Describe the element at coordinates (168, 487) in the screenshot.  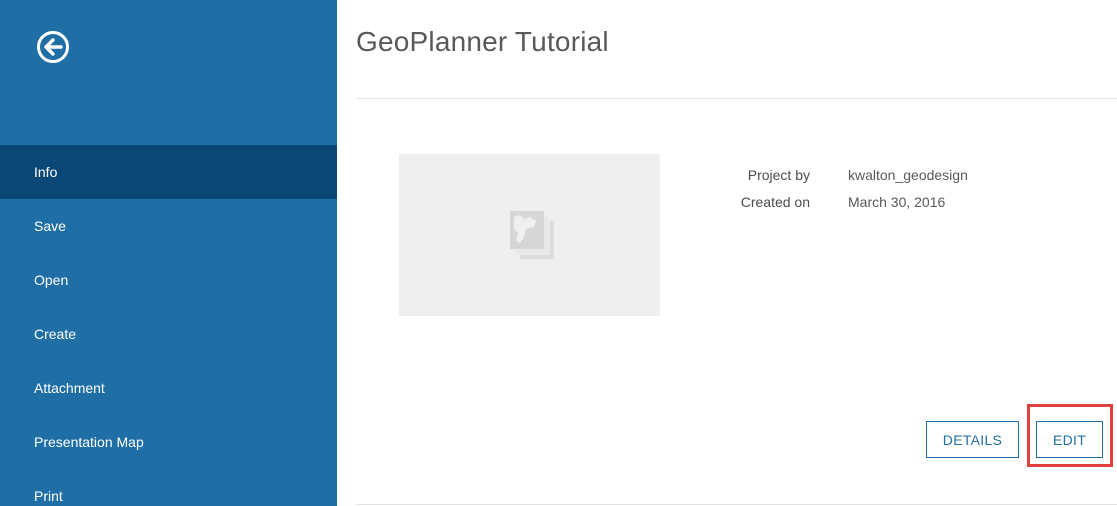
I see `sidebar-item-print: Print` at that location.